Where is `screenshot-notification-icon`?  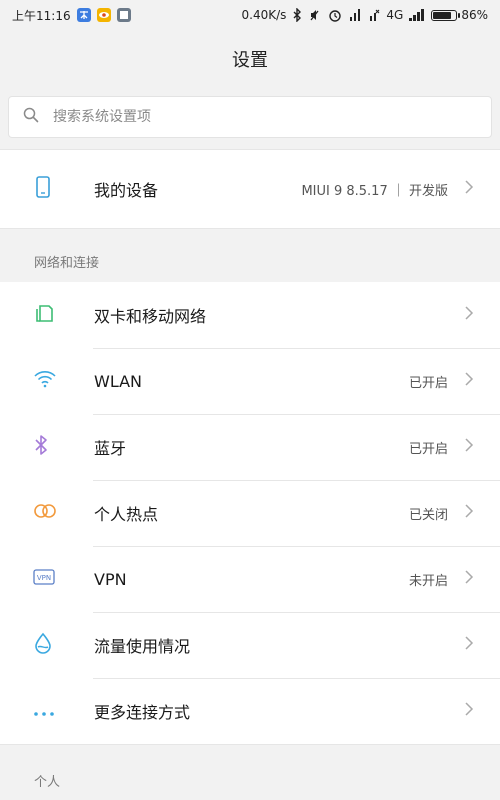 screenshot-notification-icon is located at coordinates (123, 15).